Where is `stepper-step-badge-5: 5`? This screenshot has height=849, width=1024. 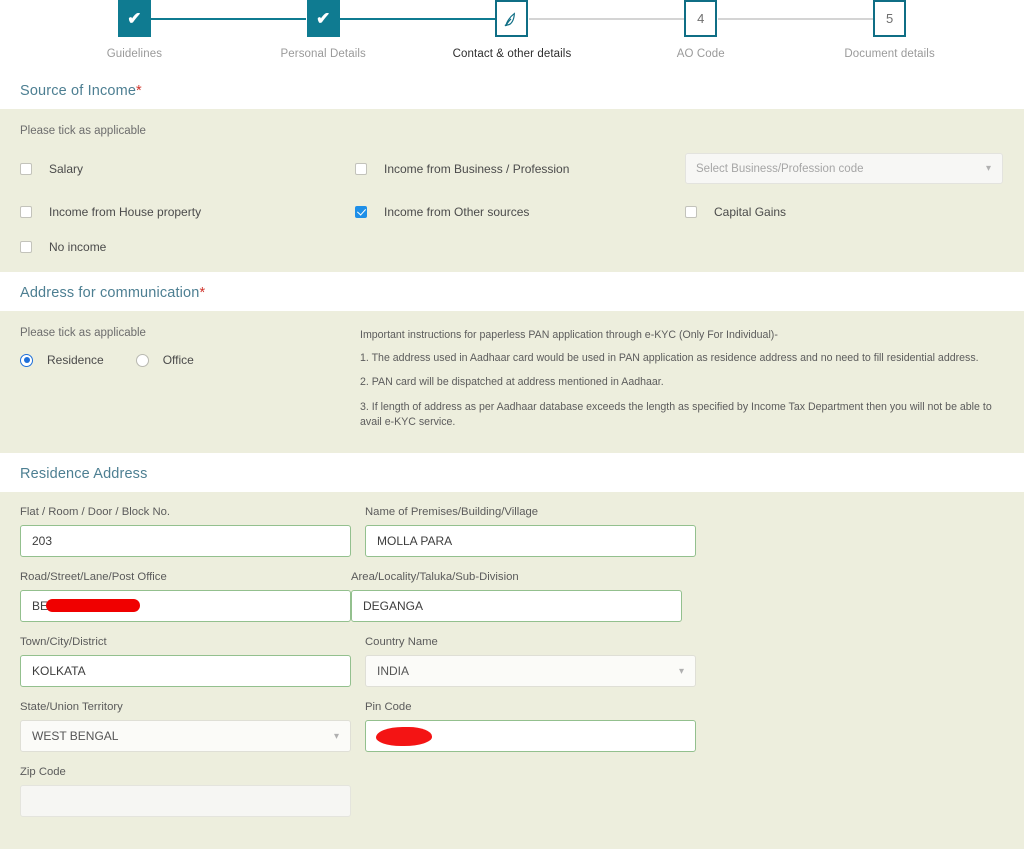 stepper-step-badge-5: 5 is located at coordinates (890, 18).